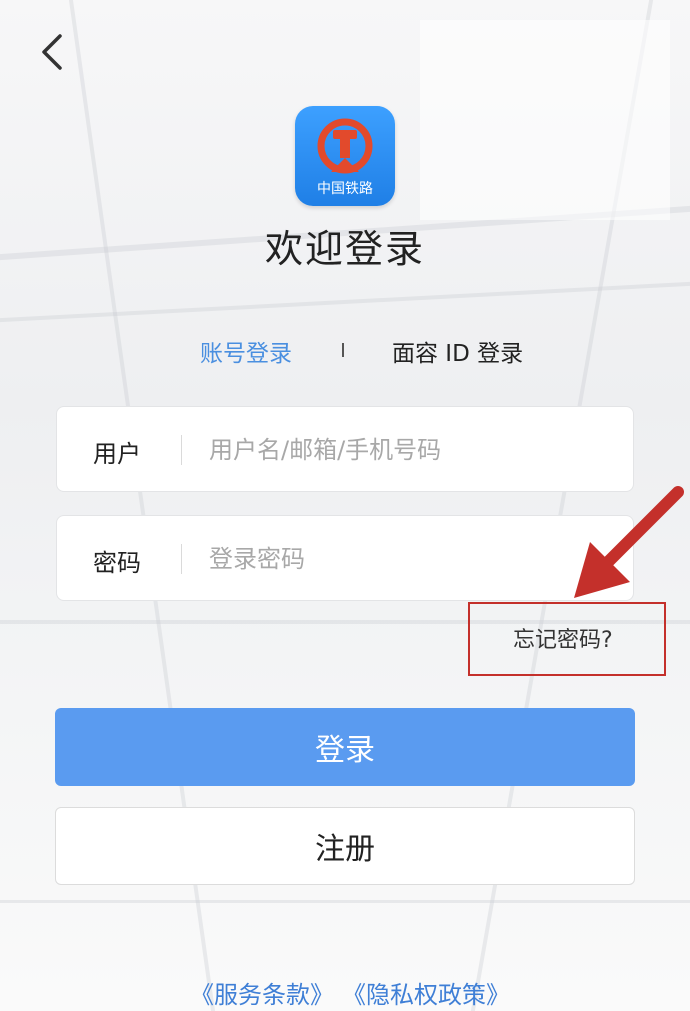  What do you see at coordinates (345, 747) in the screenshot?
I see `login-button: 登录` at bounding box center [345, 747].